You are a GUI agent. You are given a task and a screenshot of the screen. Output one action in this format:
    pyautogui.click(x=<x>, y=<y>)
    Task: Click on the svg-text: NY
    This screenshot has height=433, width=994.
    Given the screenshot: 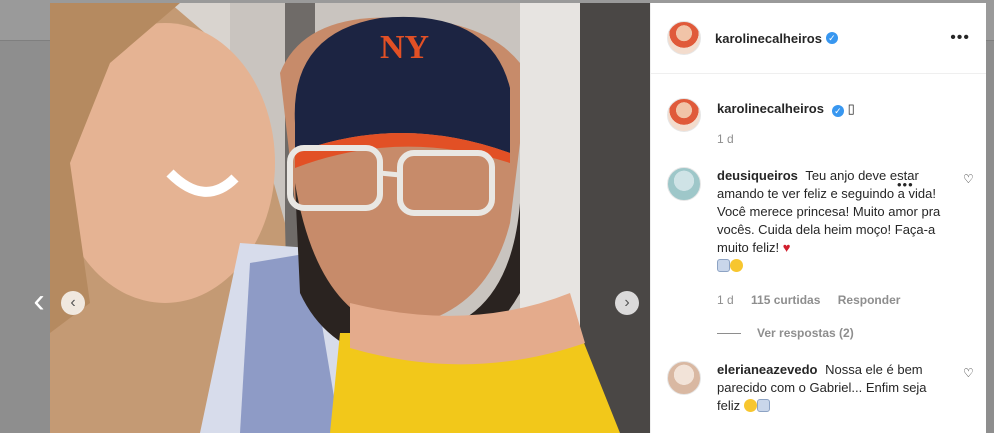 What is the action you would take?
    pyautogui.click(x=404, y=47)
    